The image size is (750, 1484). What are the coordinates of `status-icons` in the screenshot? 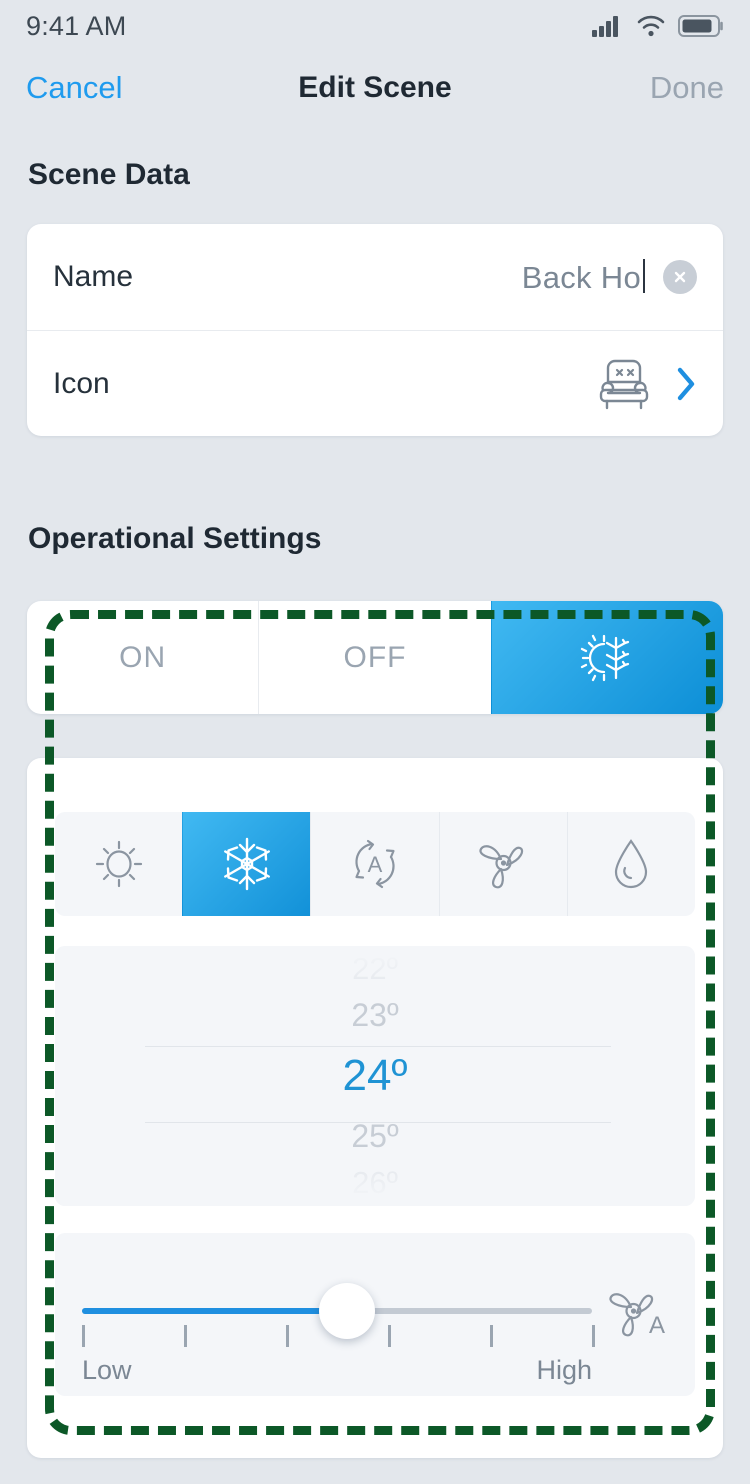 It's located at (658, 26).